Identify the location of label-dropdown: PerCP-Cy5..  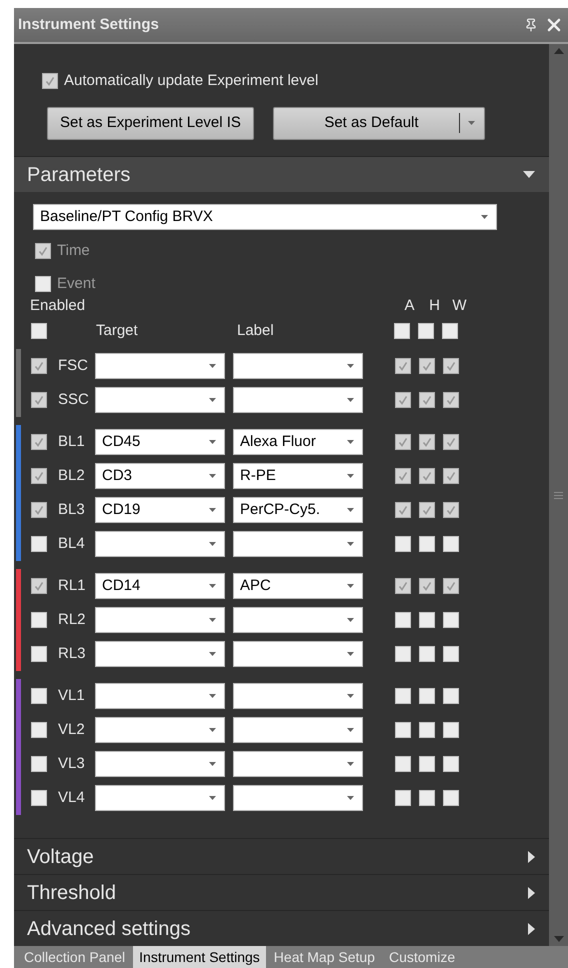
(298, 510).